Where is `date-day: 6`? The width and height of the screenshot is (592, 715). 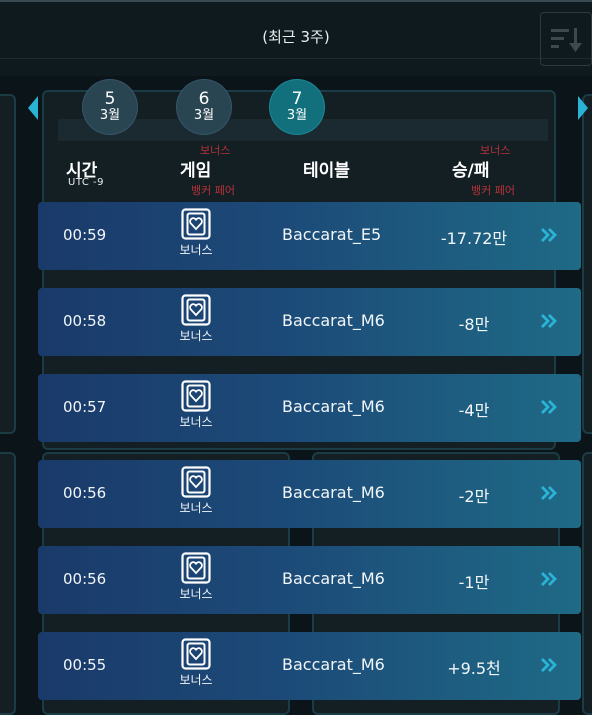
date-day: 6 is located at coordinates (204, 99).